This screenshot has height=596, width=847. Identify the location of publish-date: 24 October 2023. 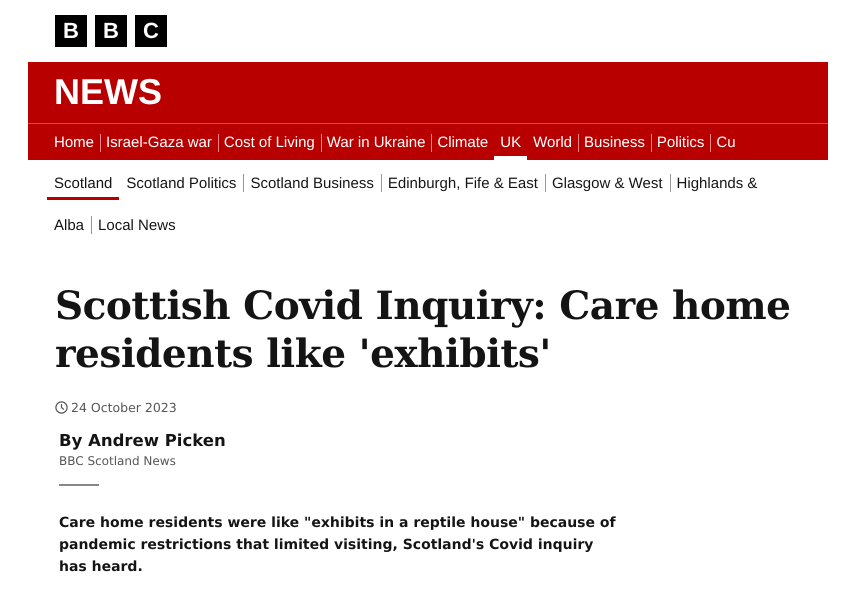
(124, 407).